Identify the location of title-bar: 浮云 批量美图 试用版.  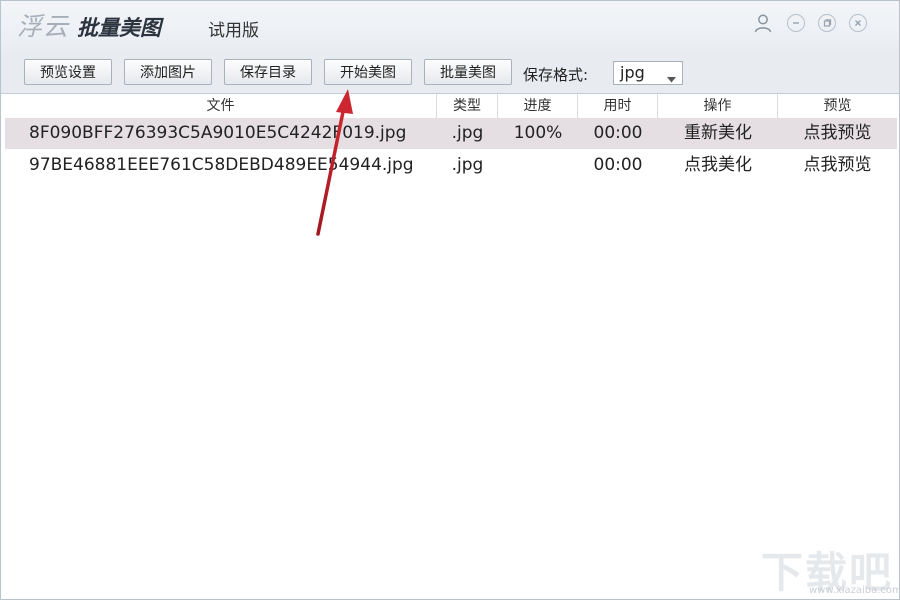
(450, 26).